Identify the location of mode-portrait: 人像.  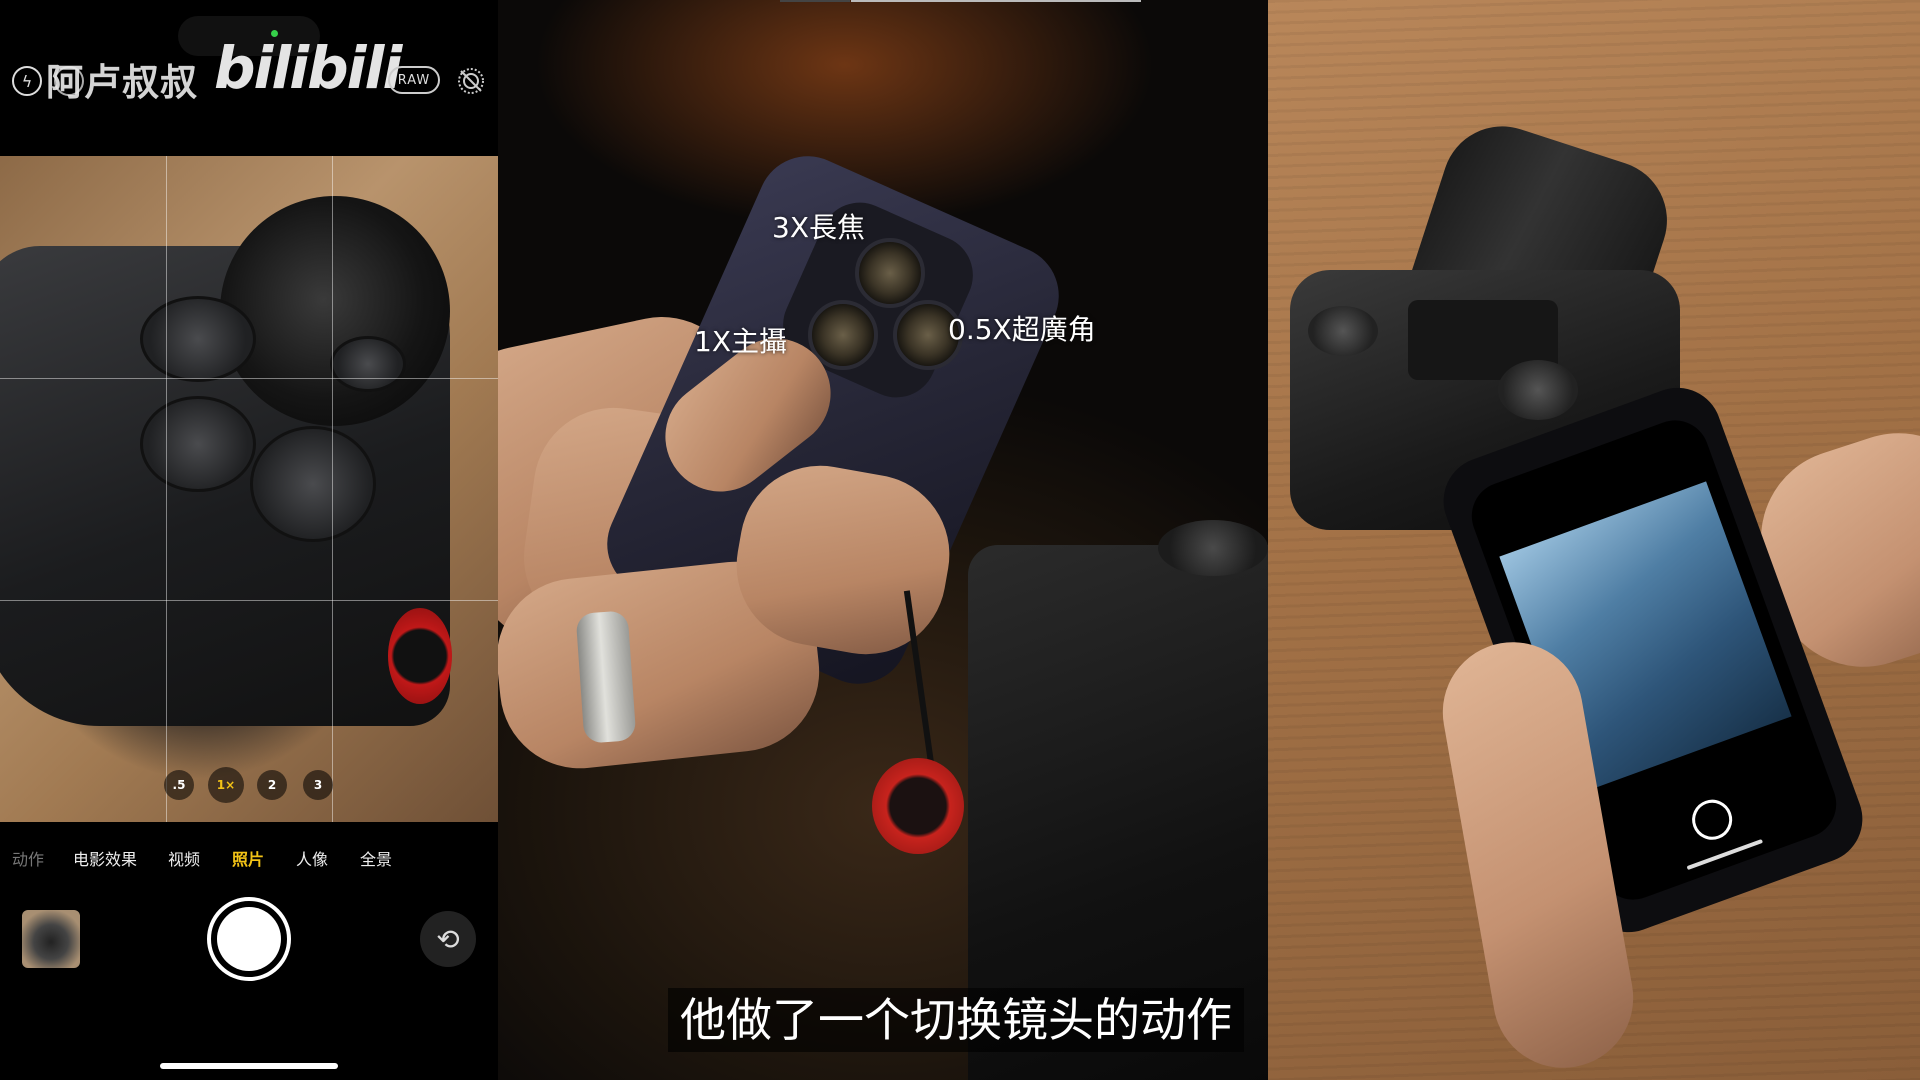
(312, 858).